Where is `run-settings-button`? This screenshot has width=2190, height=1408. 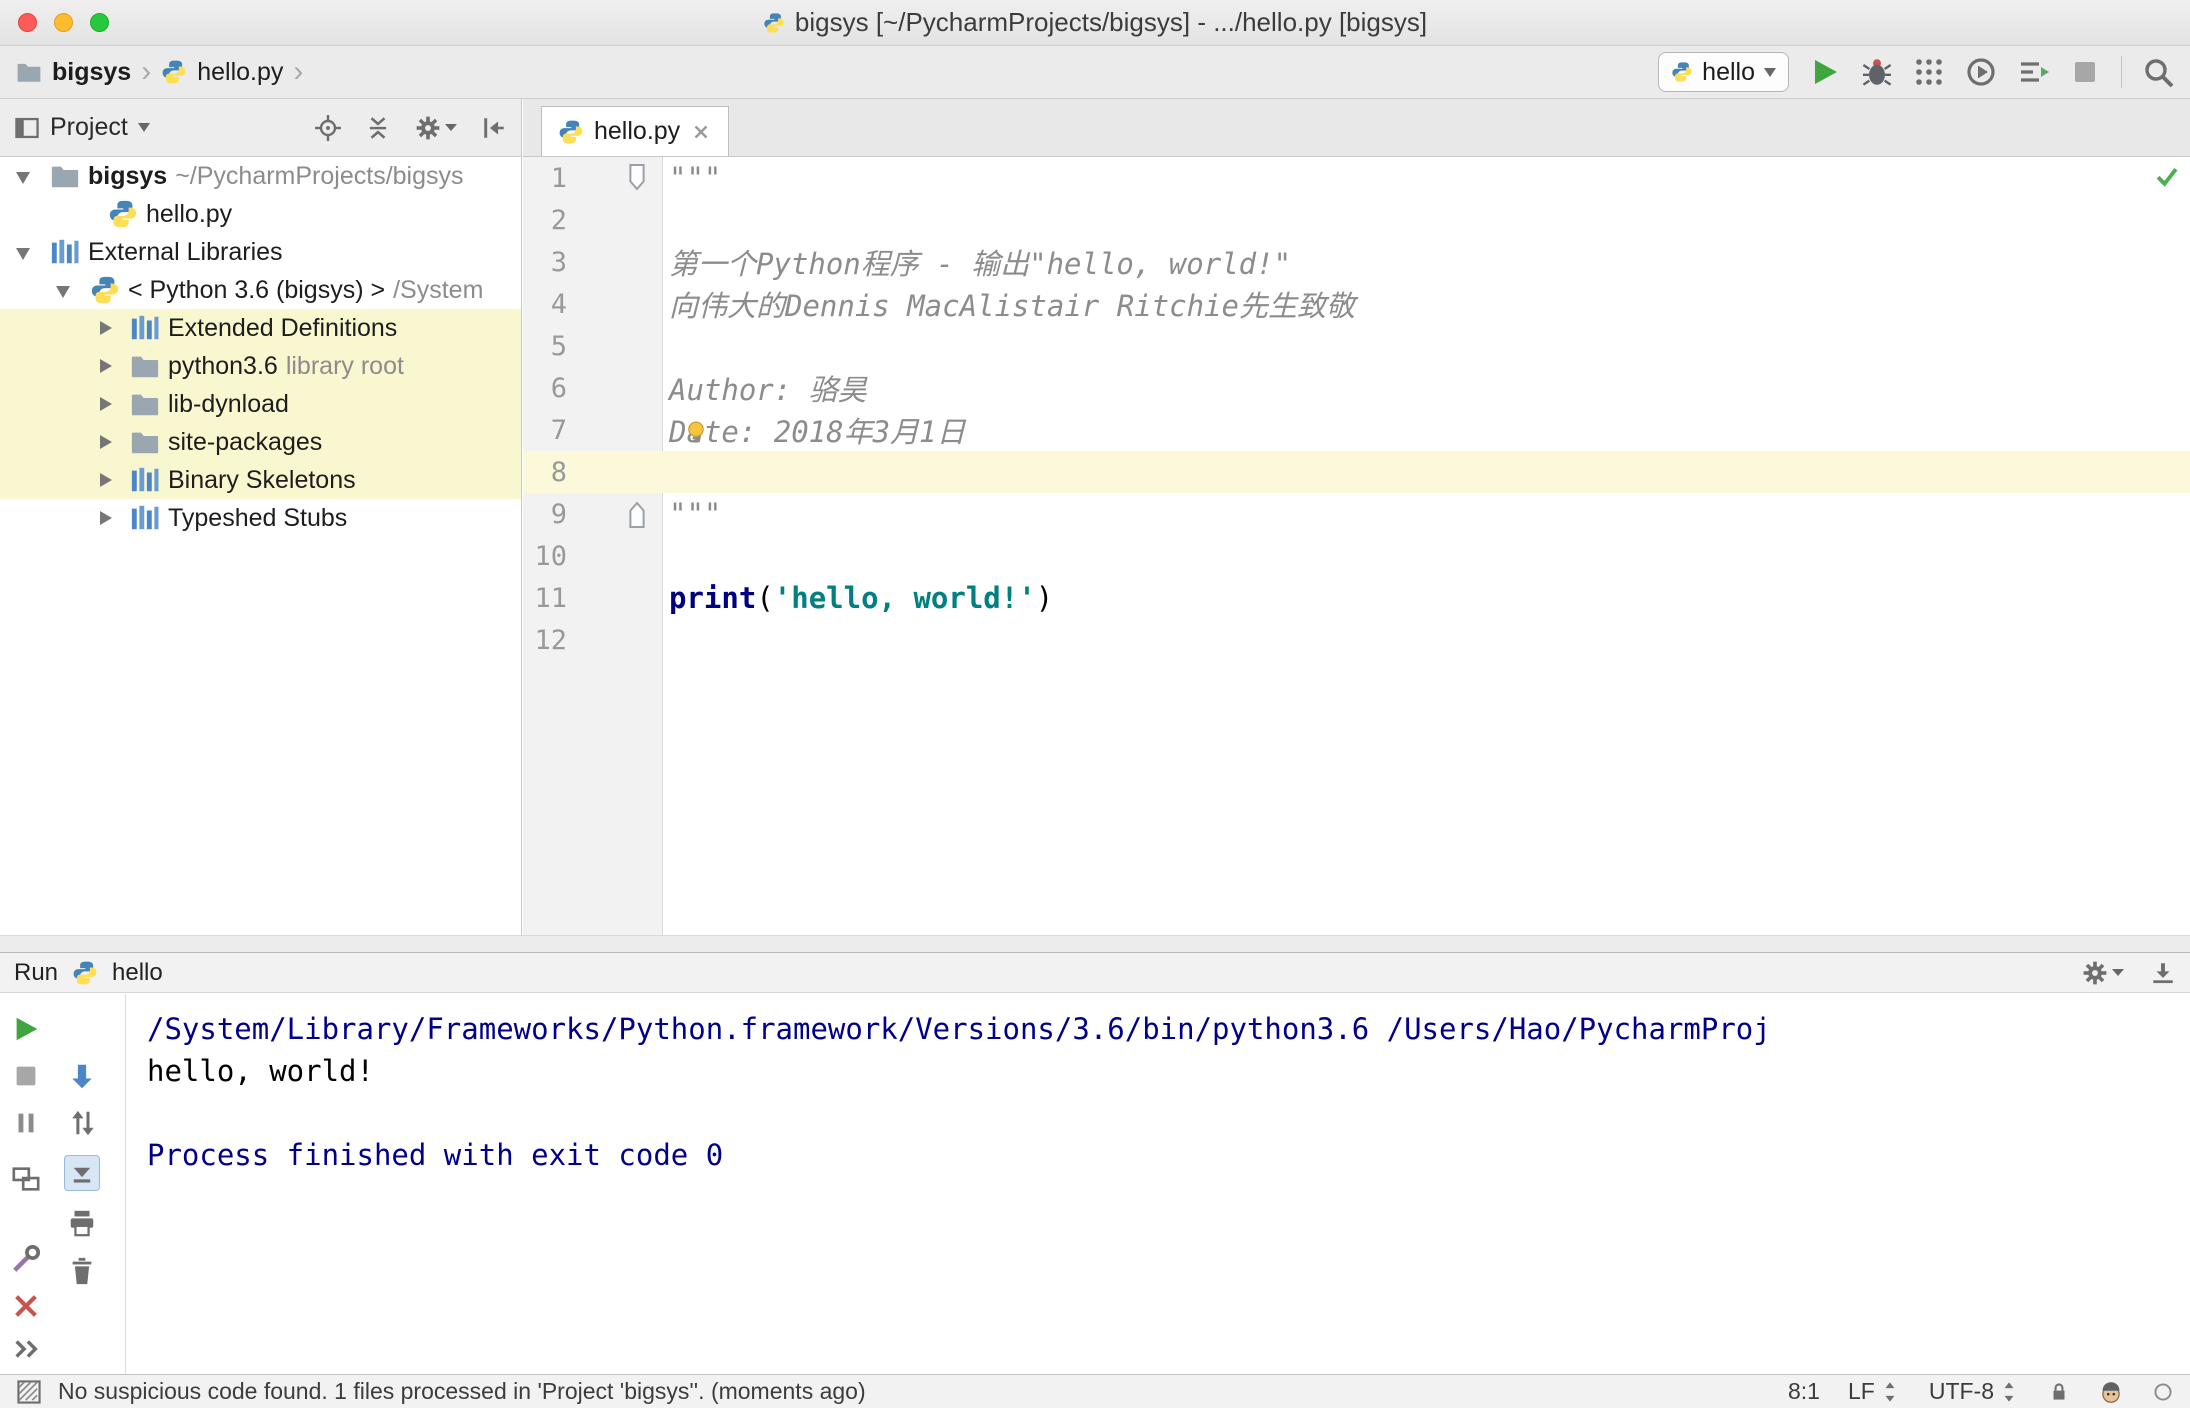
run-settings-button is located at coordinates (26, 1259).